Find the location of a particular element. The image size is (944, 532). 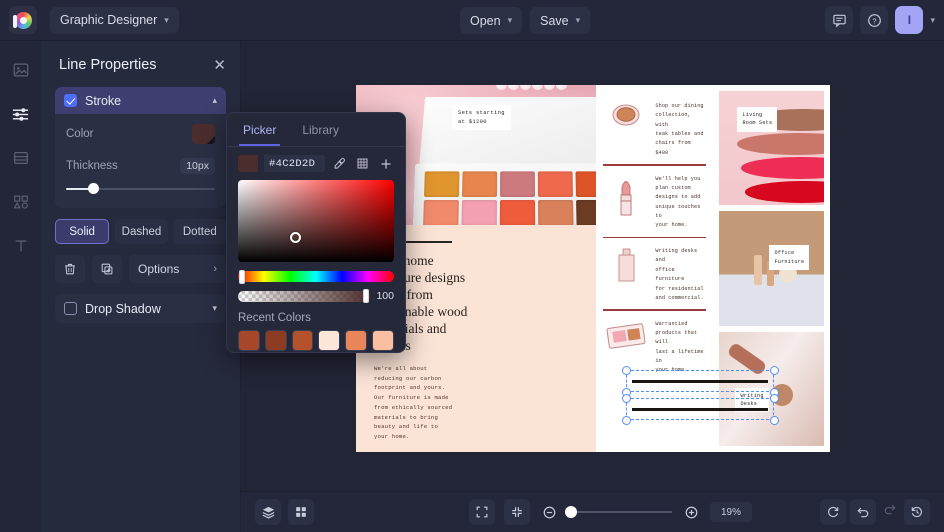

compact-powder-illustration-icon is located at coordinates (626, 115).